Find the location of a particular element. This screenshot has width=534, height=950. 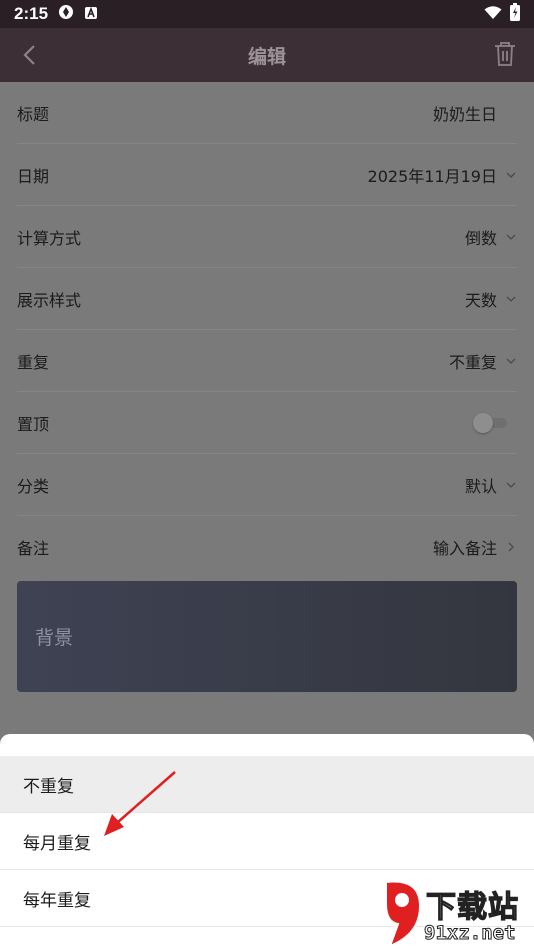

repeat-value: 不重复 is located at coordinates (483, 361).